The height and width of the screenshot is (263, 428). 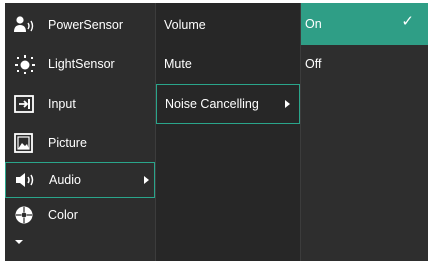 What do you see at coordinates (62, 104) in the screenshot?
I see `menu-item-label: Input` at bounding box center [62, 104].